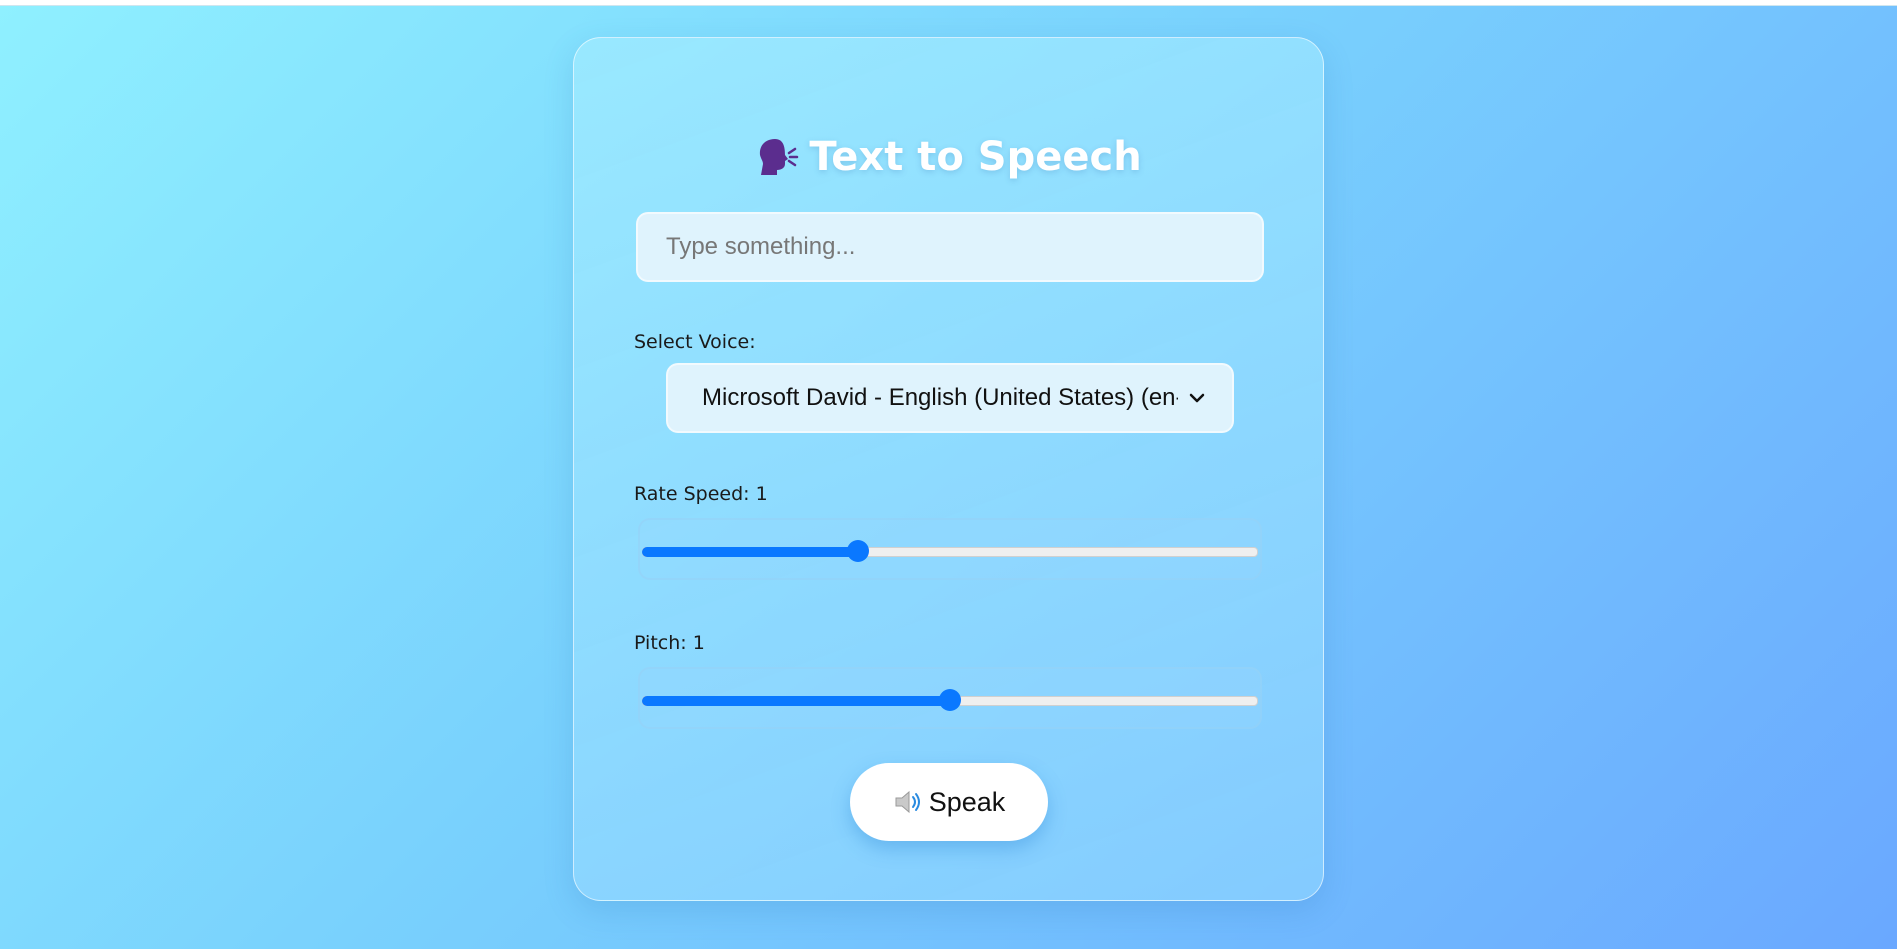 This screenshot has width=1897, height=949. What do you see at coordinates (975, 157) in the screenshot?
I see `title-text: Text to Speech` at bounding box center [975, 157].